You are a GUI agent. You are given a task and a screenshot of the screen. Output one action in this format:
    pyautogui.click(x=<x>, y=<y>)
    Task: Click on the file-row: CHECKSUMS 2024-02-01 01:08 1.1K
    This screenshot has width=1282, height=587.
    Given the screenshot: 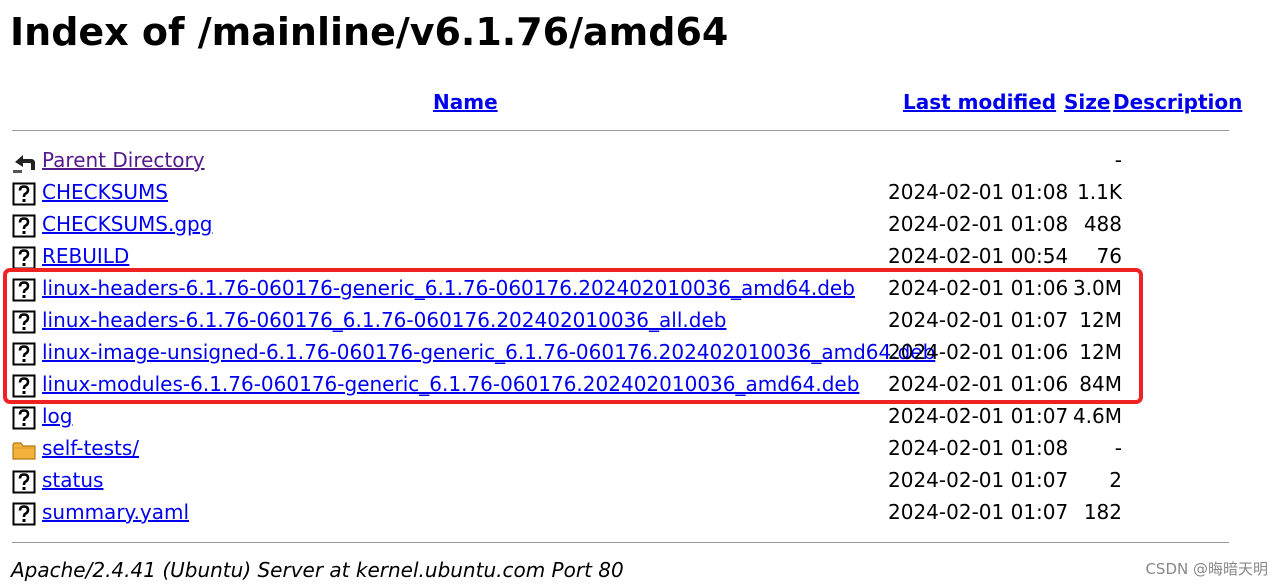 What is the action you would take?
    pyautogui.click(x=567, y=194)
    